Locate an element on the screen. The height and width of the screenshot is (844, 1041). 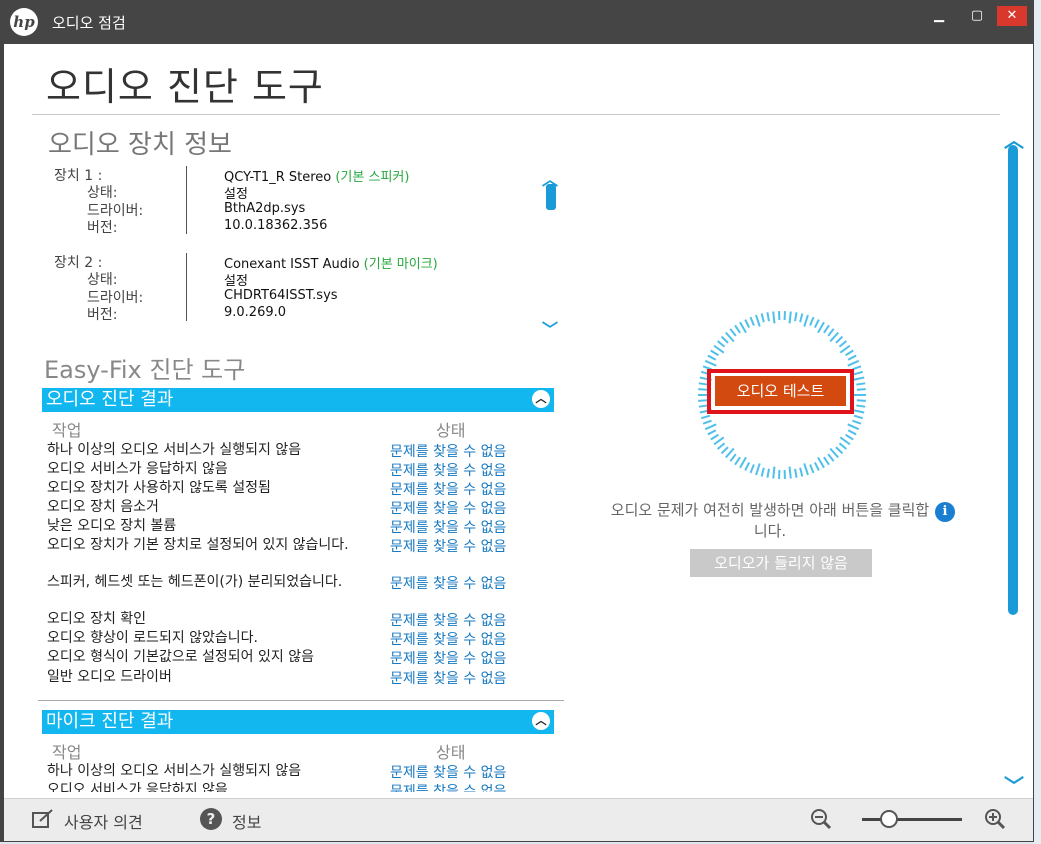
help-text: 오디오 문제가 여전히 발생하면 아래 버튼을 클릭합니다. is located at coordinates (770, 520).